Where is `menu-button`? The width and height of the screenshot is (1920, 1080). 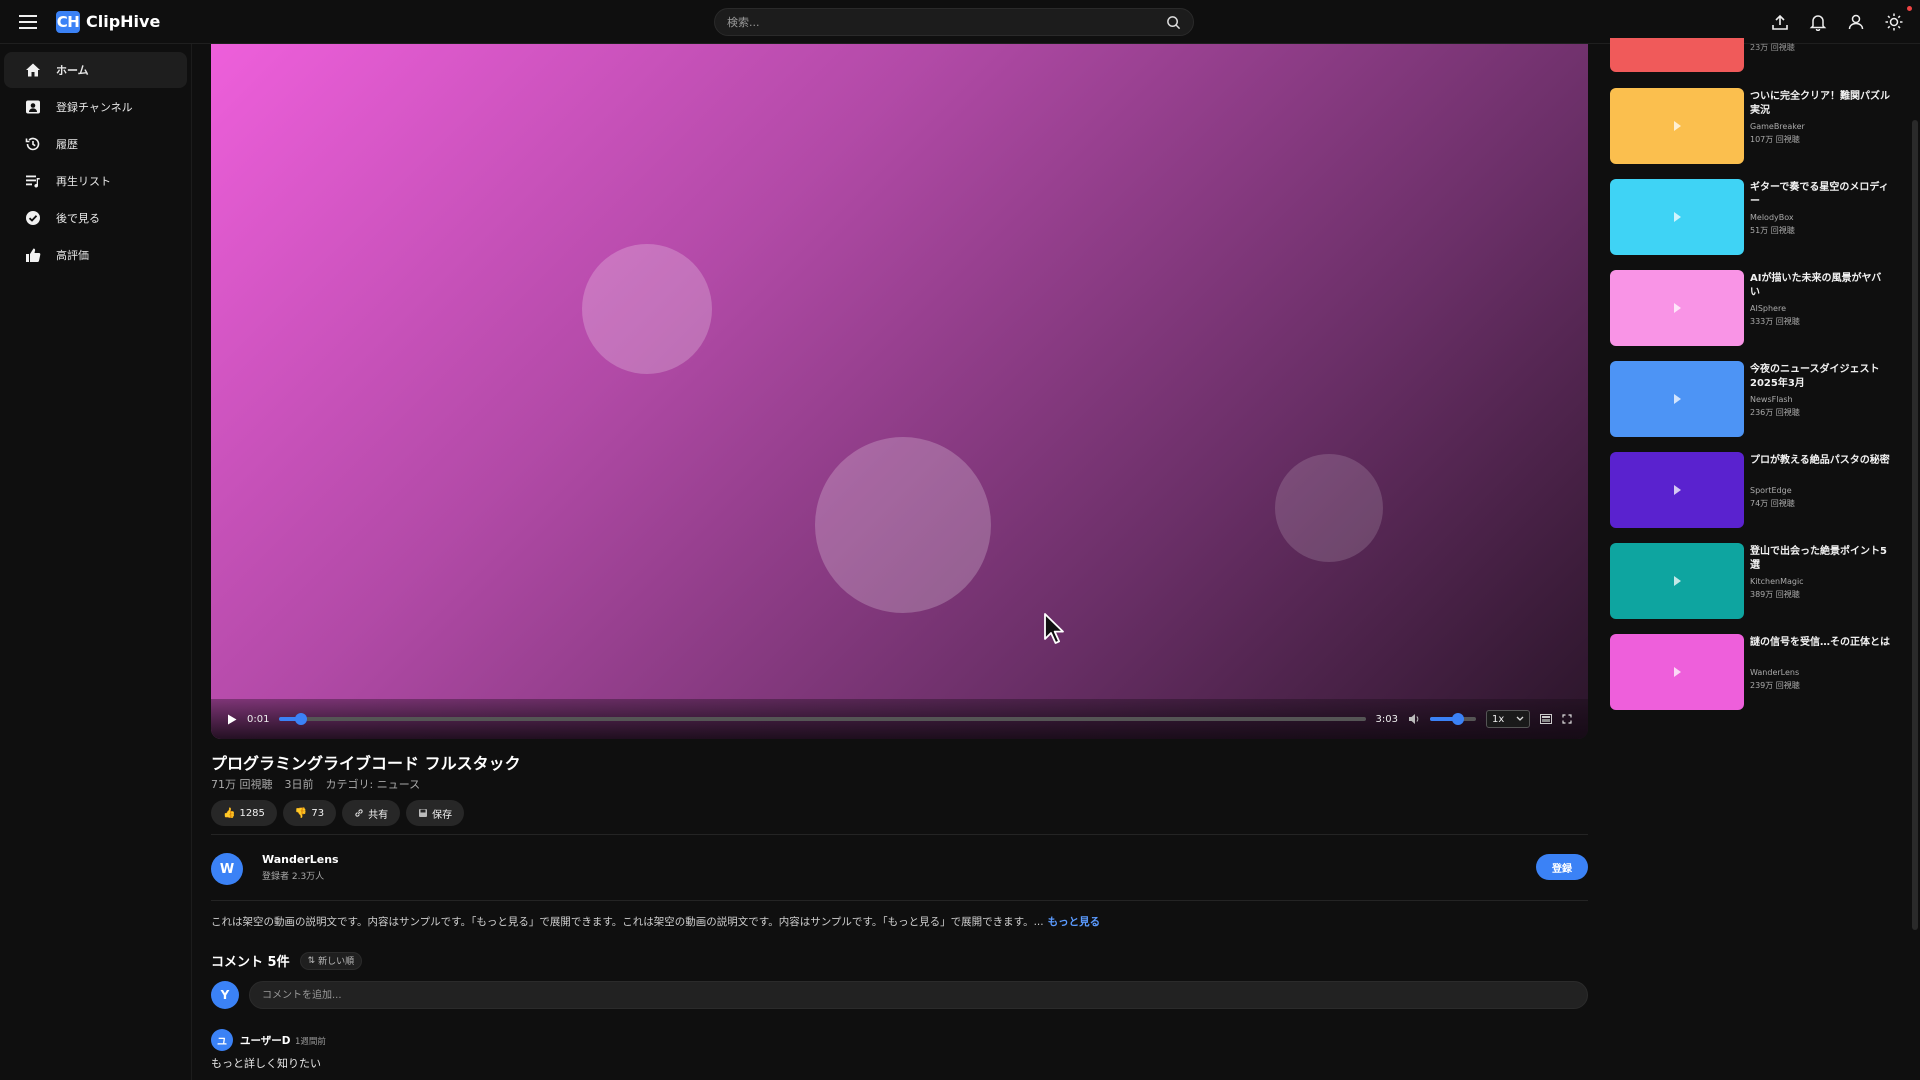
menu-button is located at coordinates (28, 22).